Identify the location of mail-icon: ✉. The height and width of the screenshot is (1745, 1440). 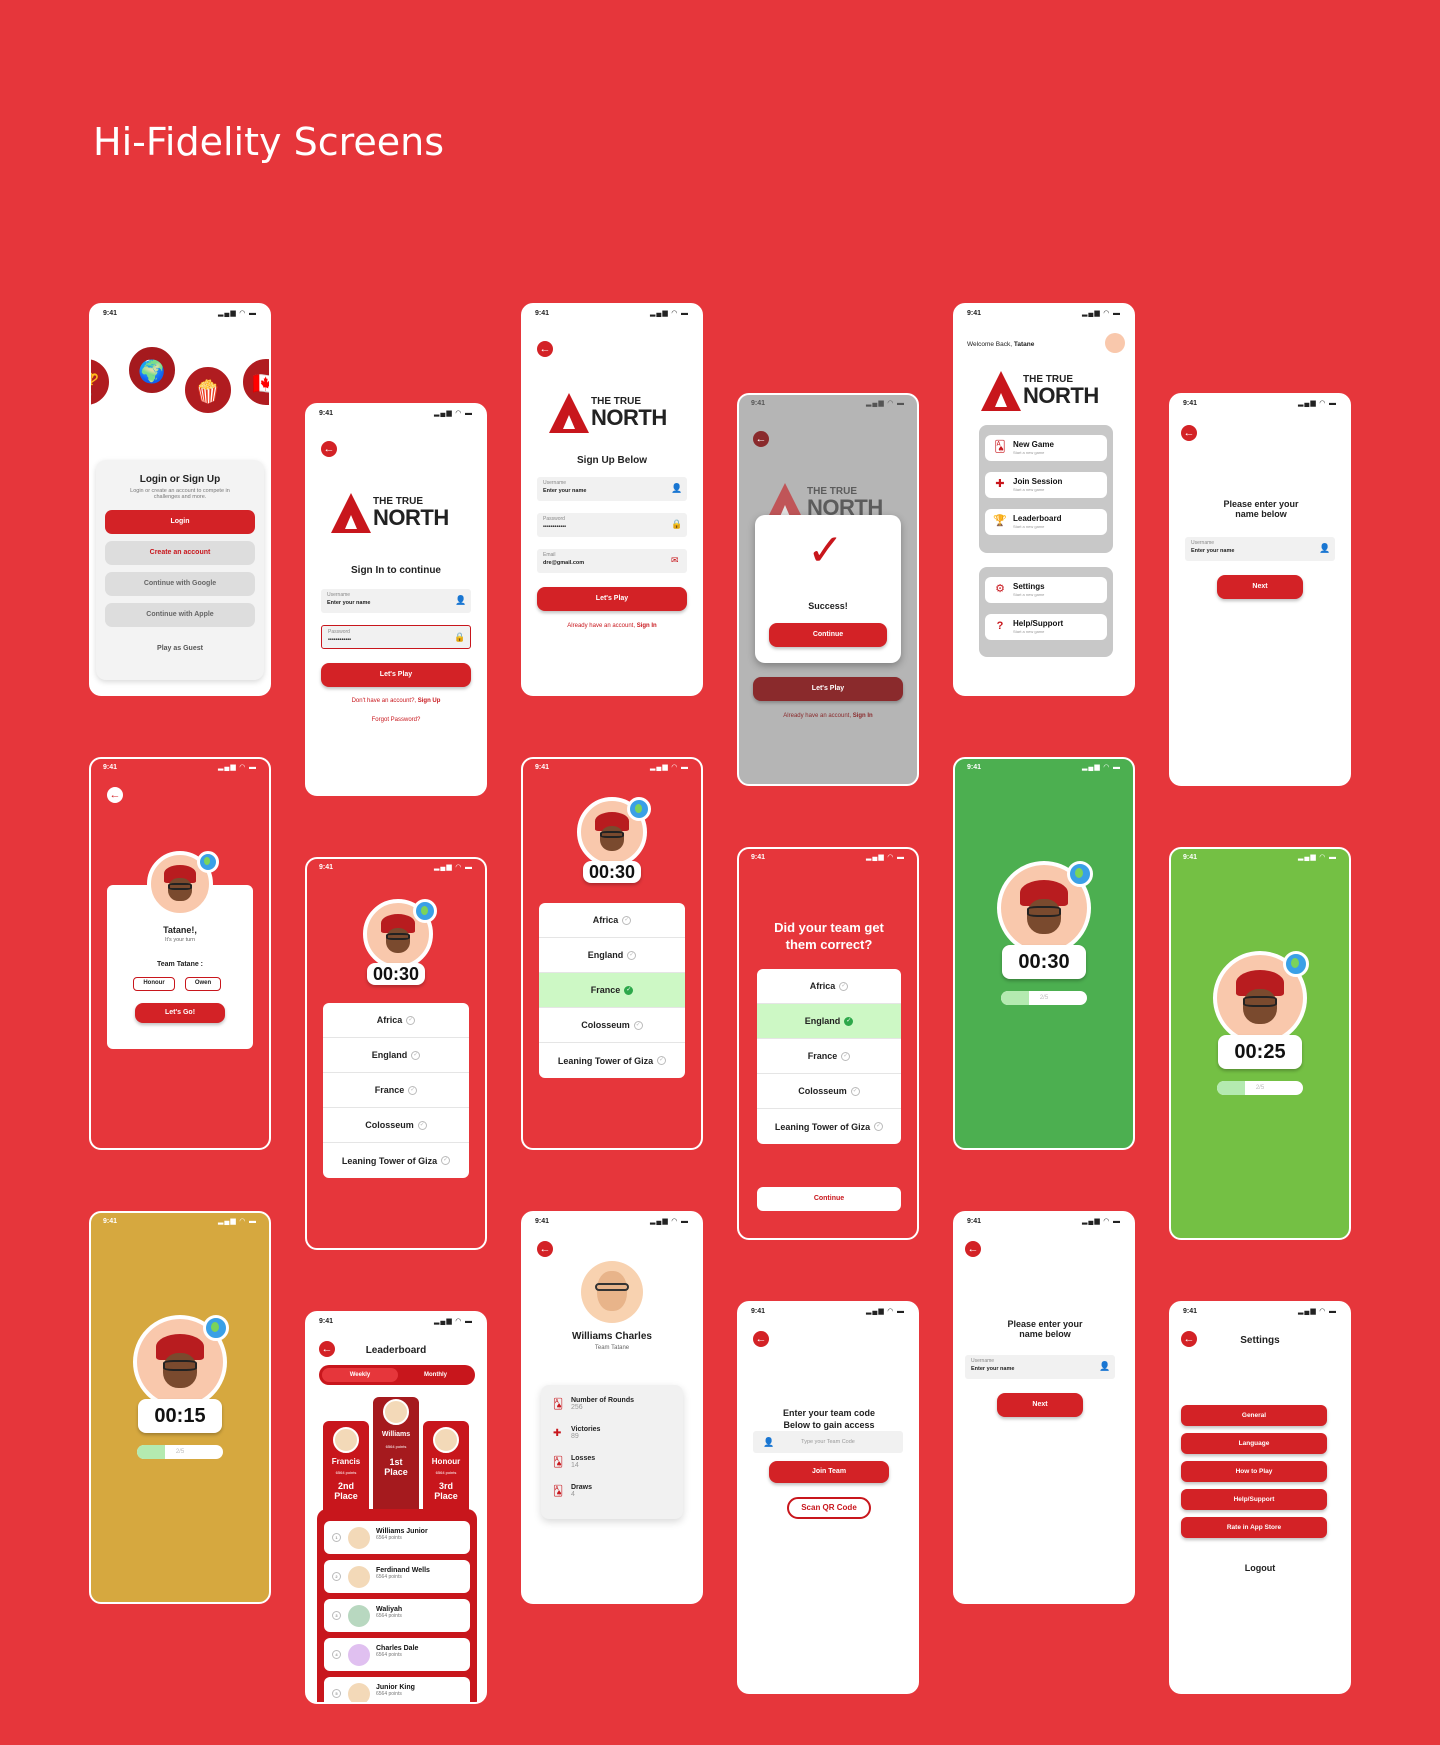
(675, 560).